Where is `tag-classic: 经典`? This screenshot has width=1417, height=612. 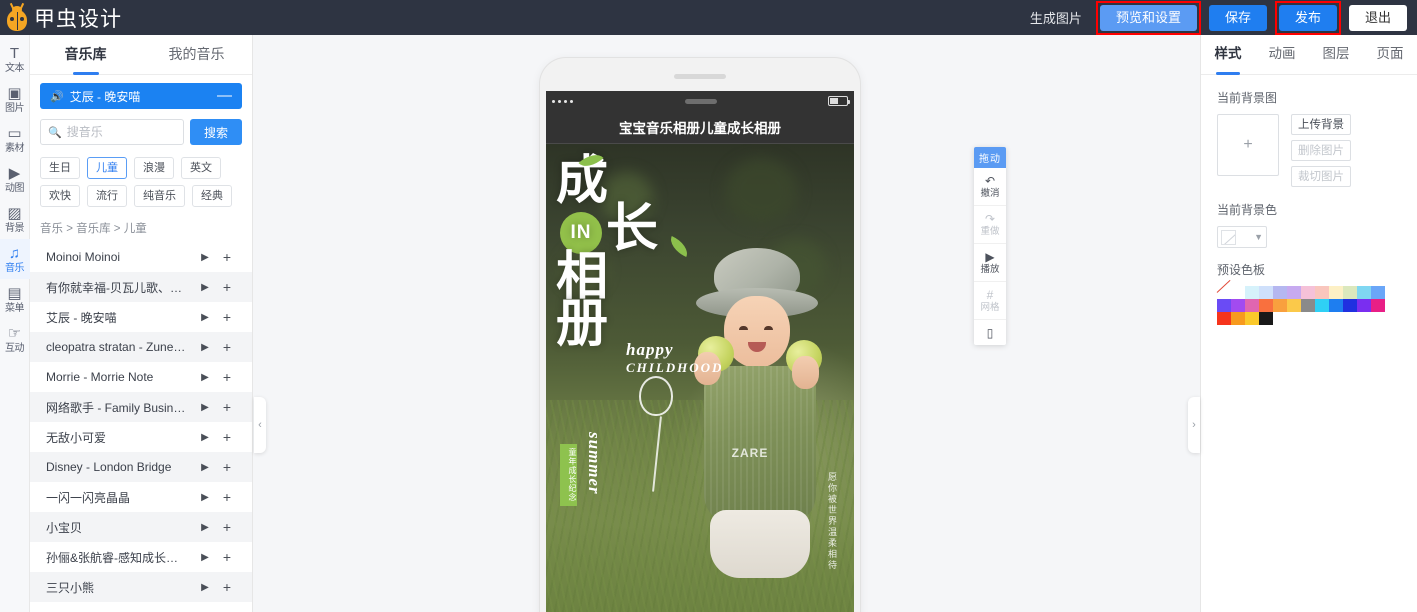 tag-classic: 经典 is located at coordinates (212, 196).